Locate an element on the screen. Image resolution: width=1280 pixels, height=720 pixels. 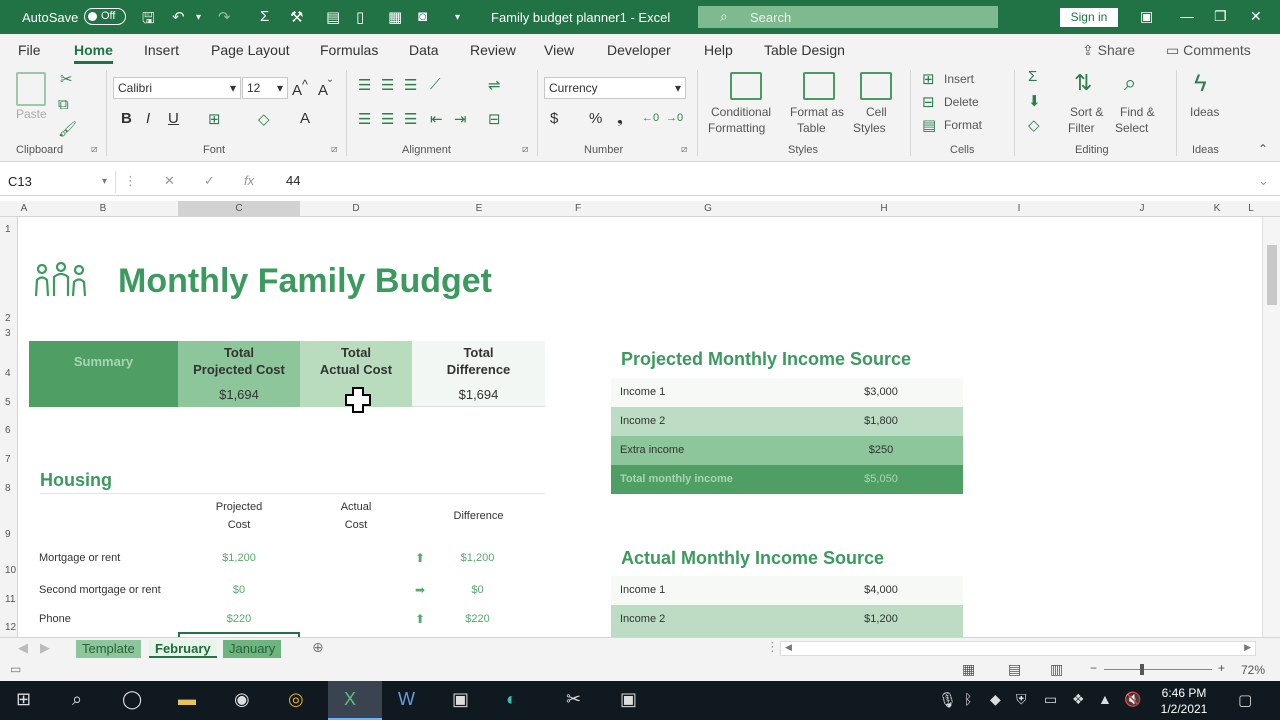
actual-income-row: Income 1 $4,000 is located at coordinates (787, 590).